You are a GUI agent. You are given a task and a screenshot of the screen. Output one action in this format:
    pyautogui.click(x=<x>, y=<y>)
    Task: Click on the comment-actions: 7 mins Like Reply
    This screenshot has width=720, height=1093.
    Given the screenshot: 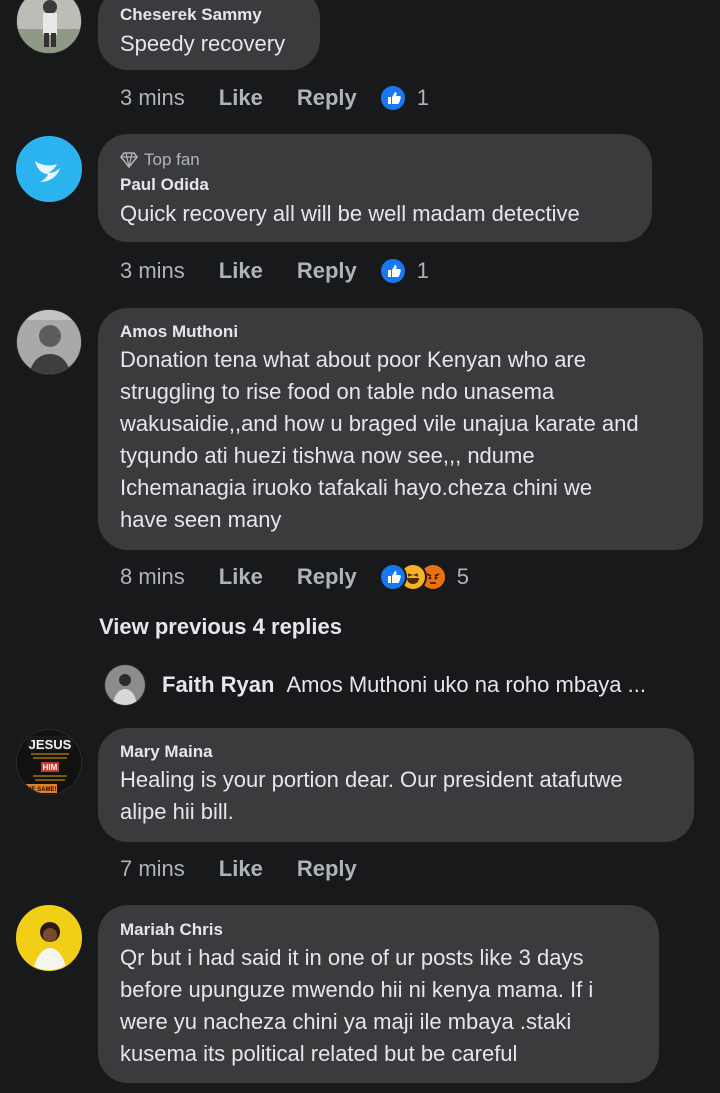 What is the action you would take?
    pyautogui.click(x=255, y=869)
    